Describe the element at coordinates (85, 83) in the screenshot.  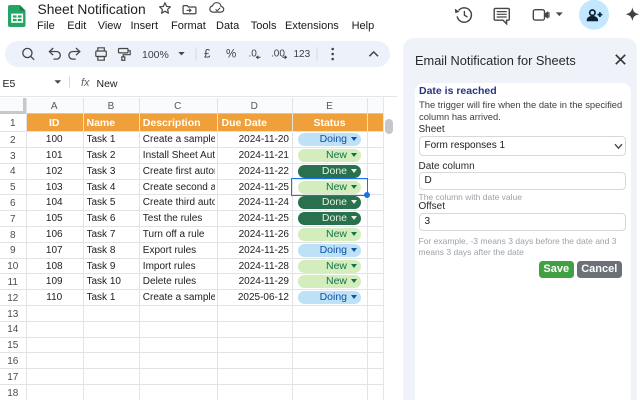
I see `svg-text: fx` at that location.